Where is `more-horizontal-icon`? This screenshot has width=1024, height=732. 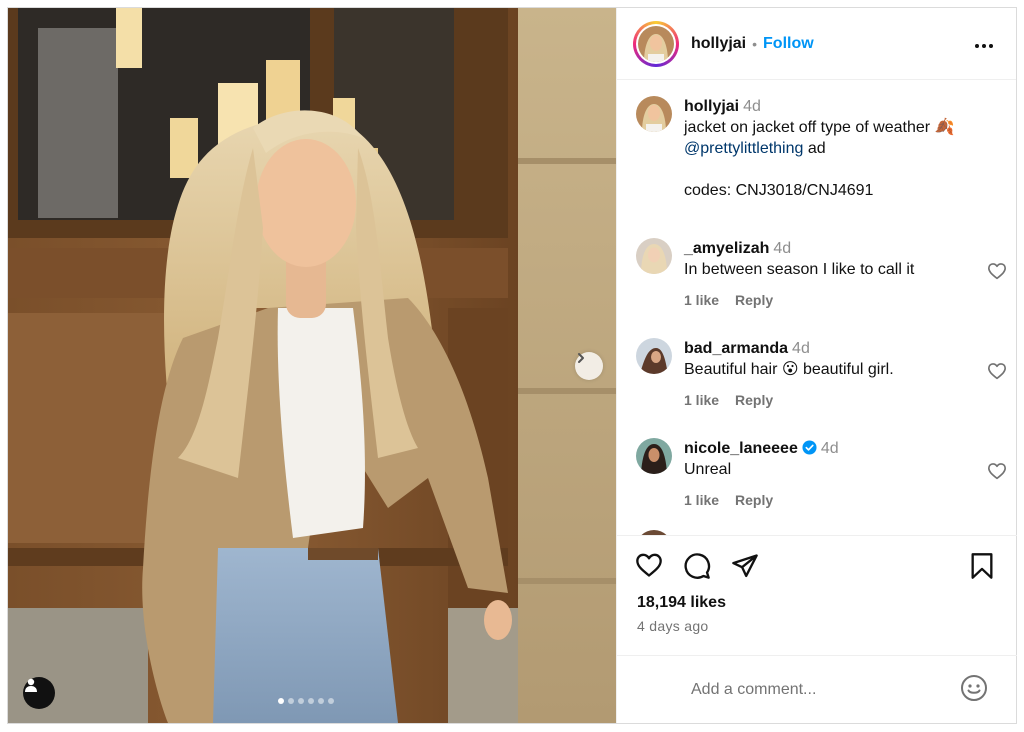
more-horizontal-icon is located at coordinates (984, 46).